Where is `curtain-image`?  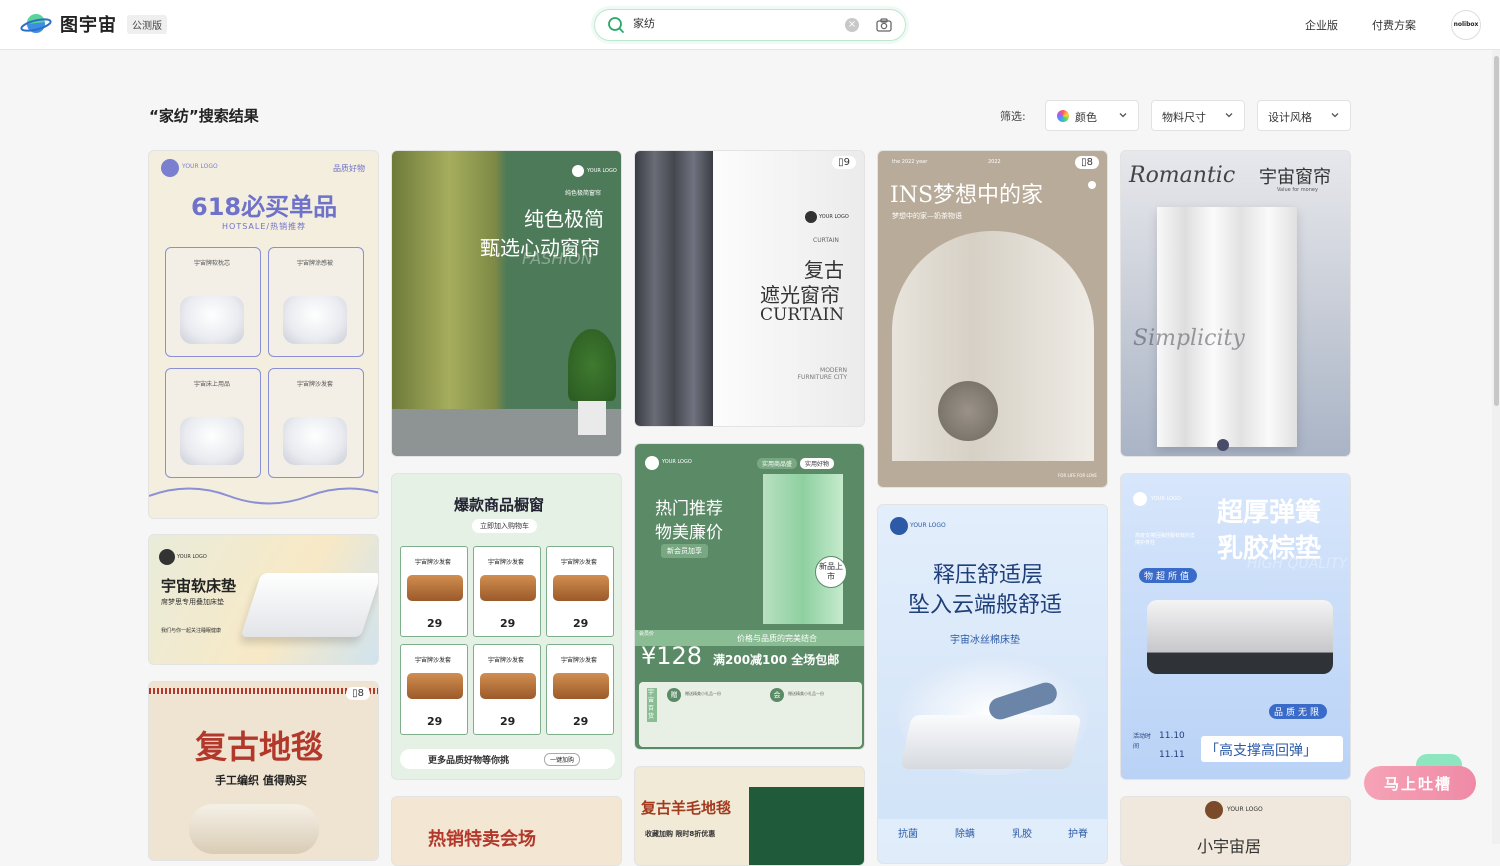 curtain-image is located at coordinates (803, 549).